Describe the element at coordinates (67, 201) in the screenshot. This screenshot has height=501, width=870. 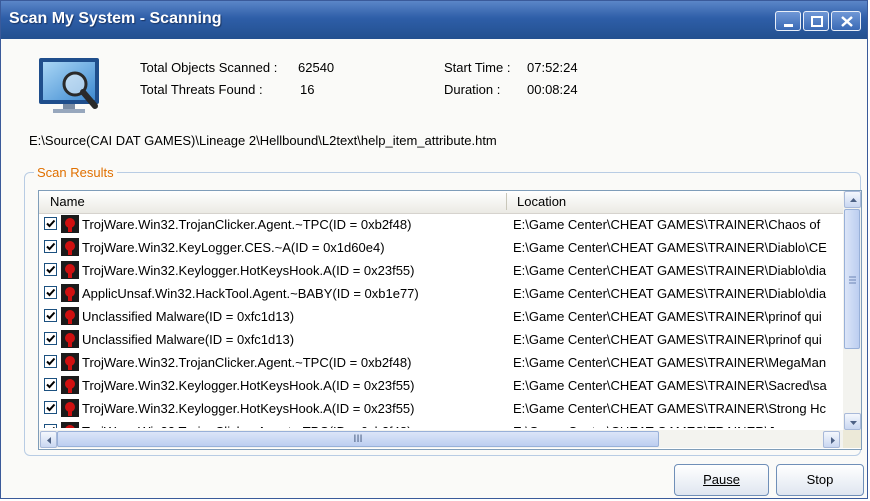
I see `column-name-header: Name` at that location.